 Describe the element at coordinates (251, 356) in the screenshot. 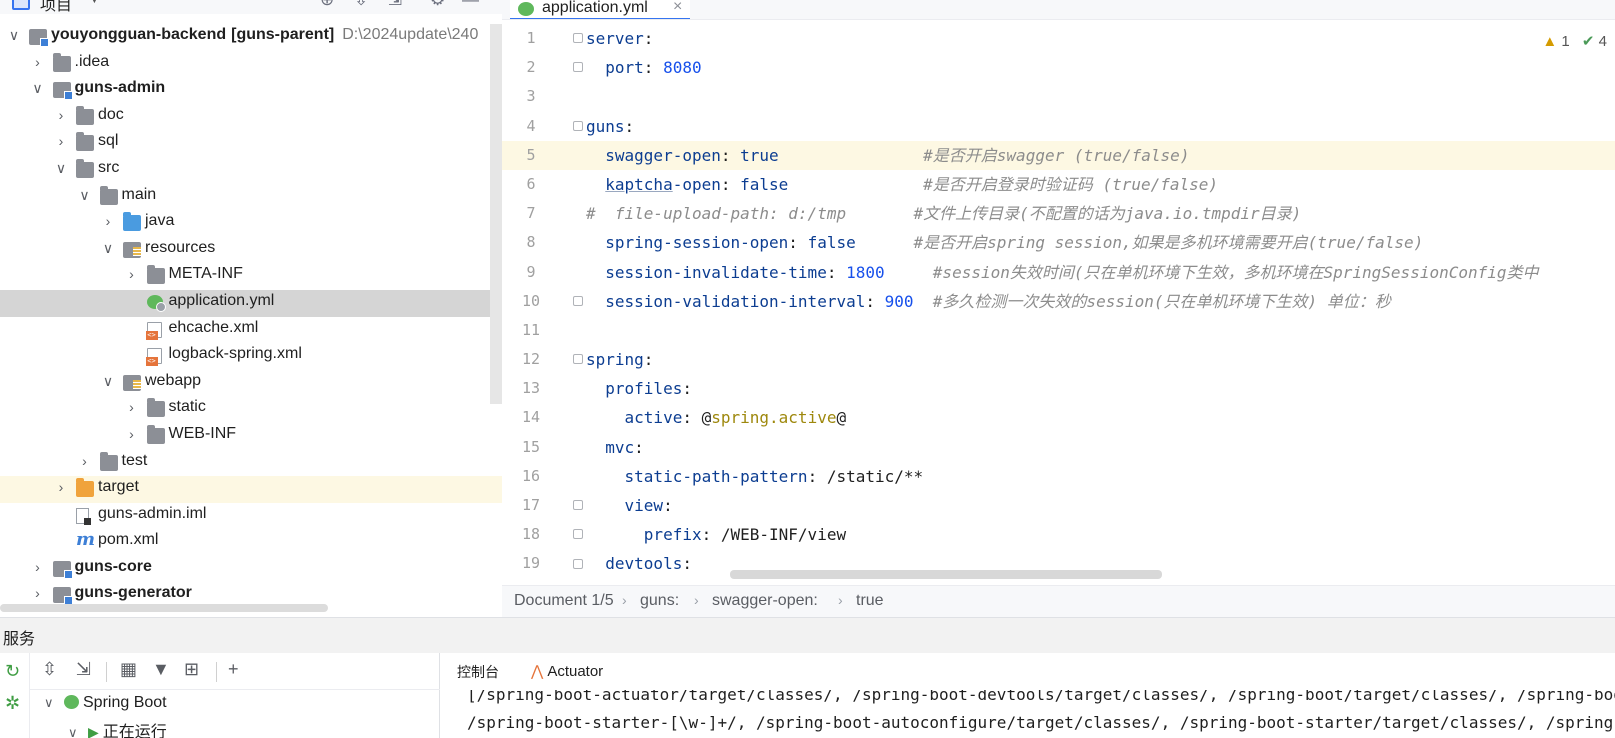

I see `tree-item-logback-spring-xml: logback-spring.xml` at that location.